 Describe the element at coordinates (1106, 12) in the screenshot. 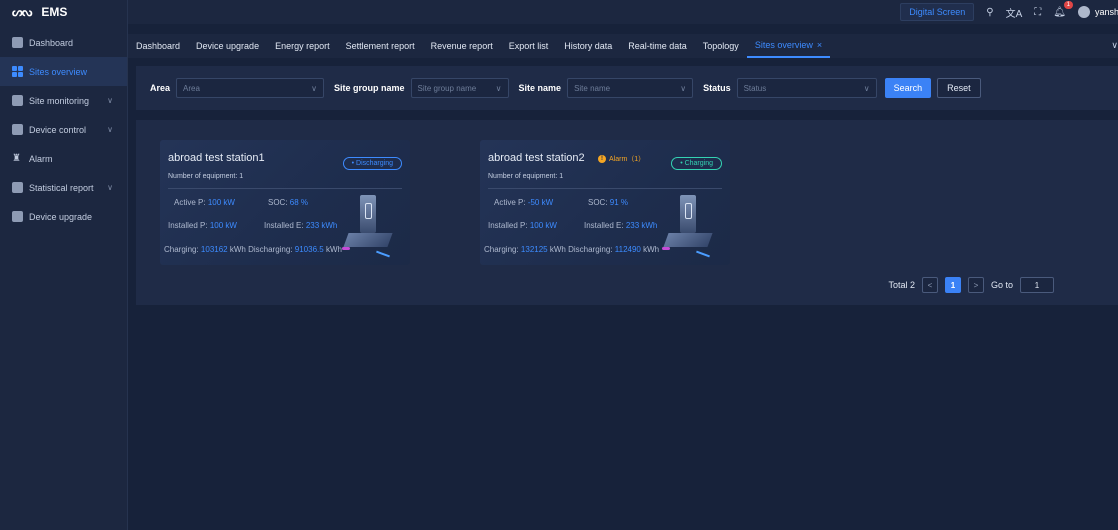

I see `user-name: yansh` at that location.